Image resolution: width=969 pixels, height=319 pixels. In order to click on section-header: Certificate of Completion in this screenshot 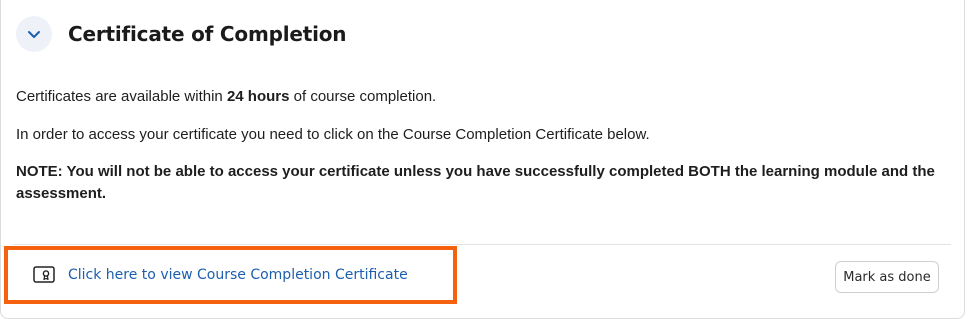, I will do `click(181, 34)`.